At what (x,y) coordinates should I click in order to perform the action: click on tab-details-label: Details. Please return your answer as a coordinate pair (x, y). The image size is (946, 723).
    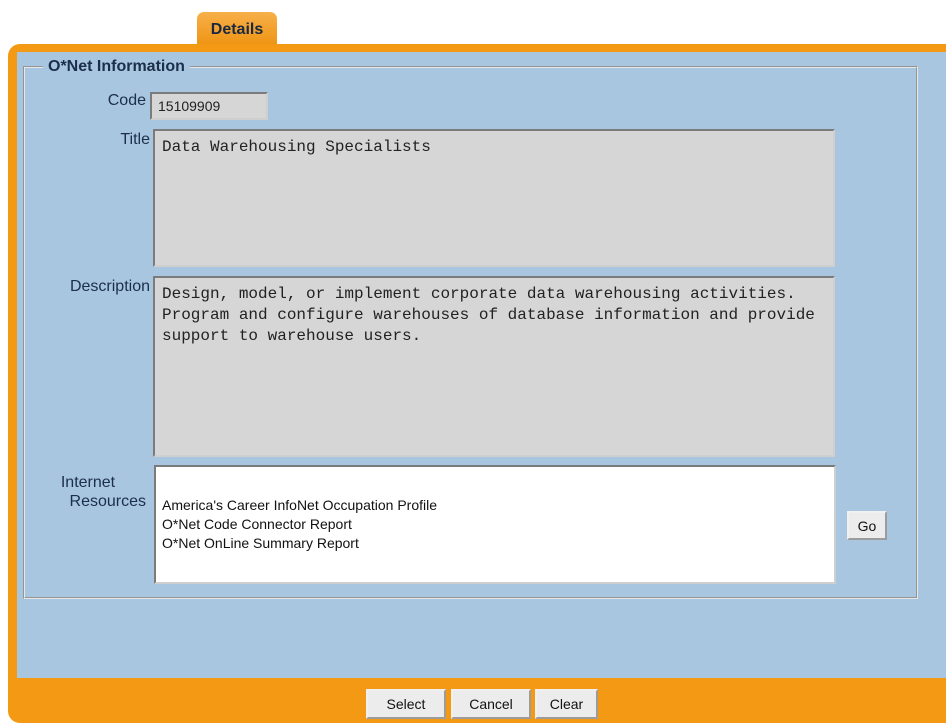
    Looking at the image, I should click on (237, 29).